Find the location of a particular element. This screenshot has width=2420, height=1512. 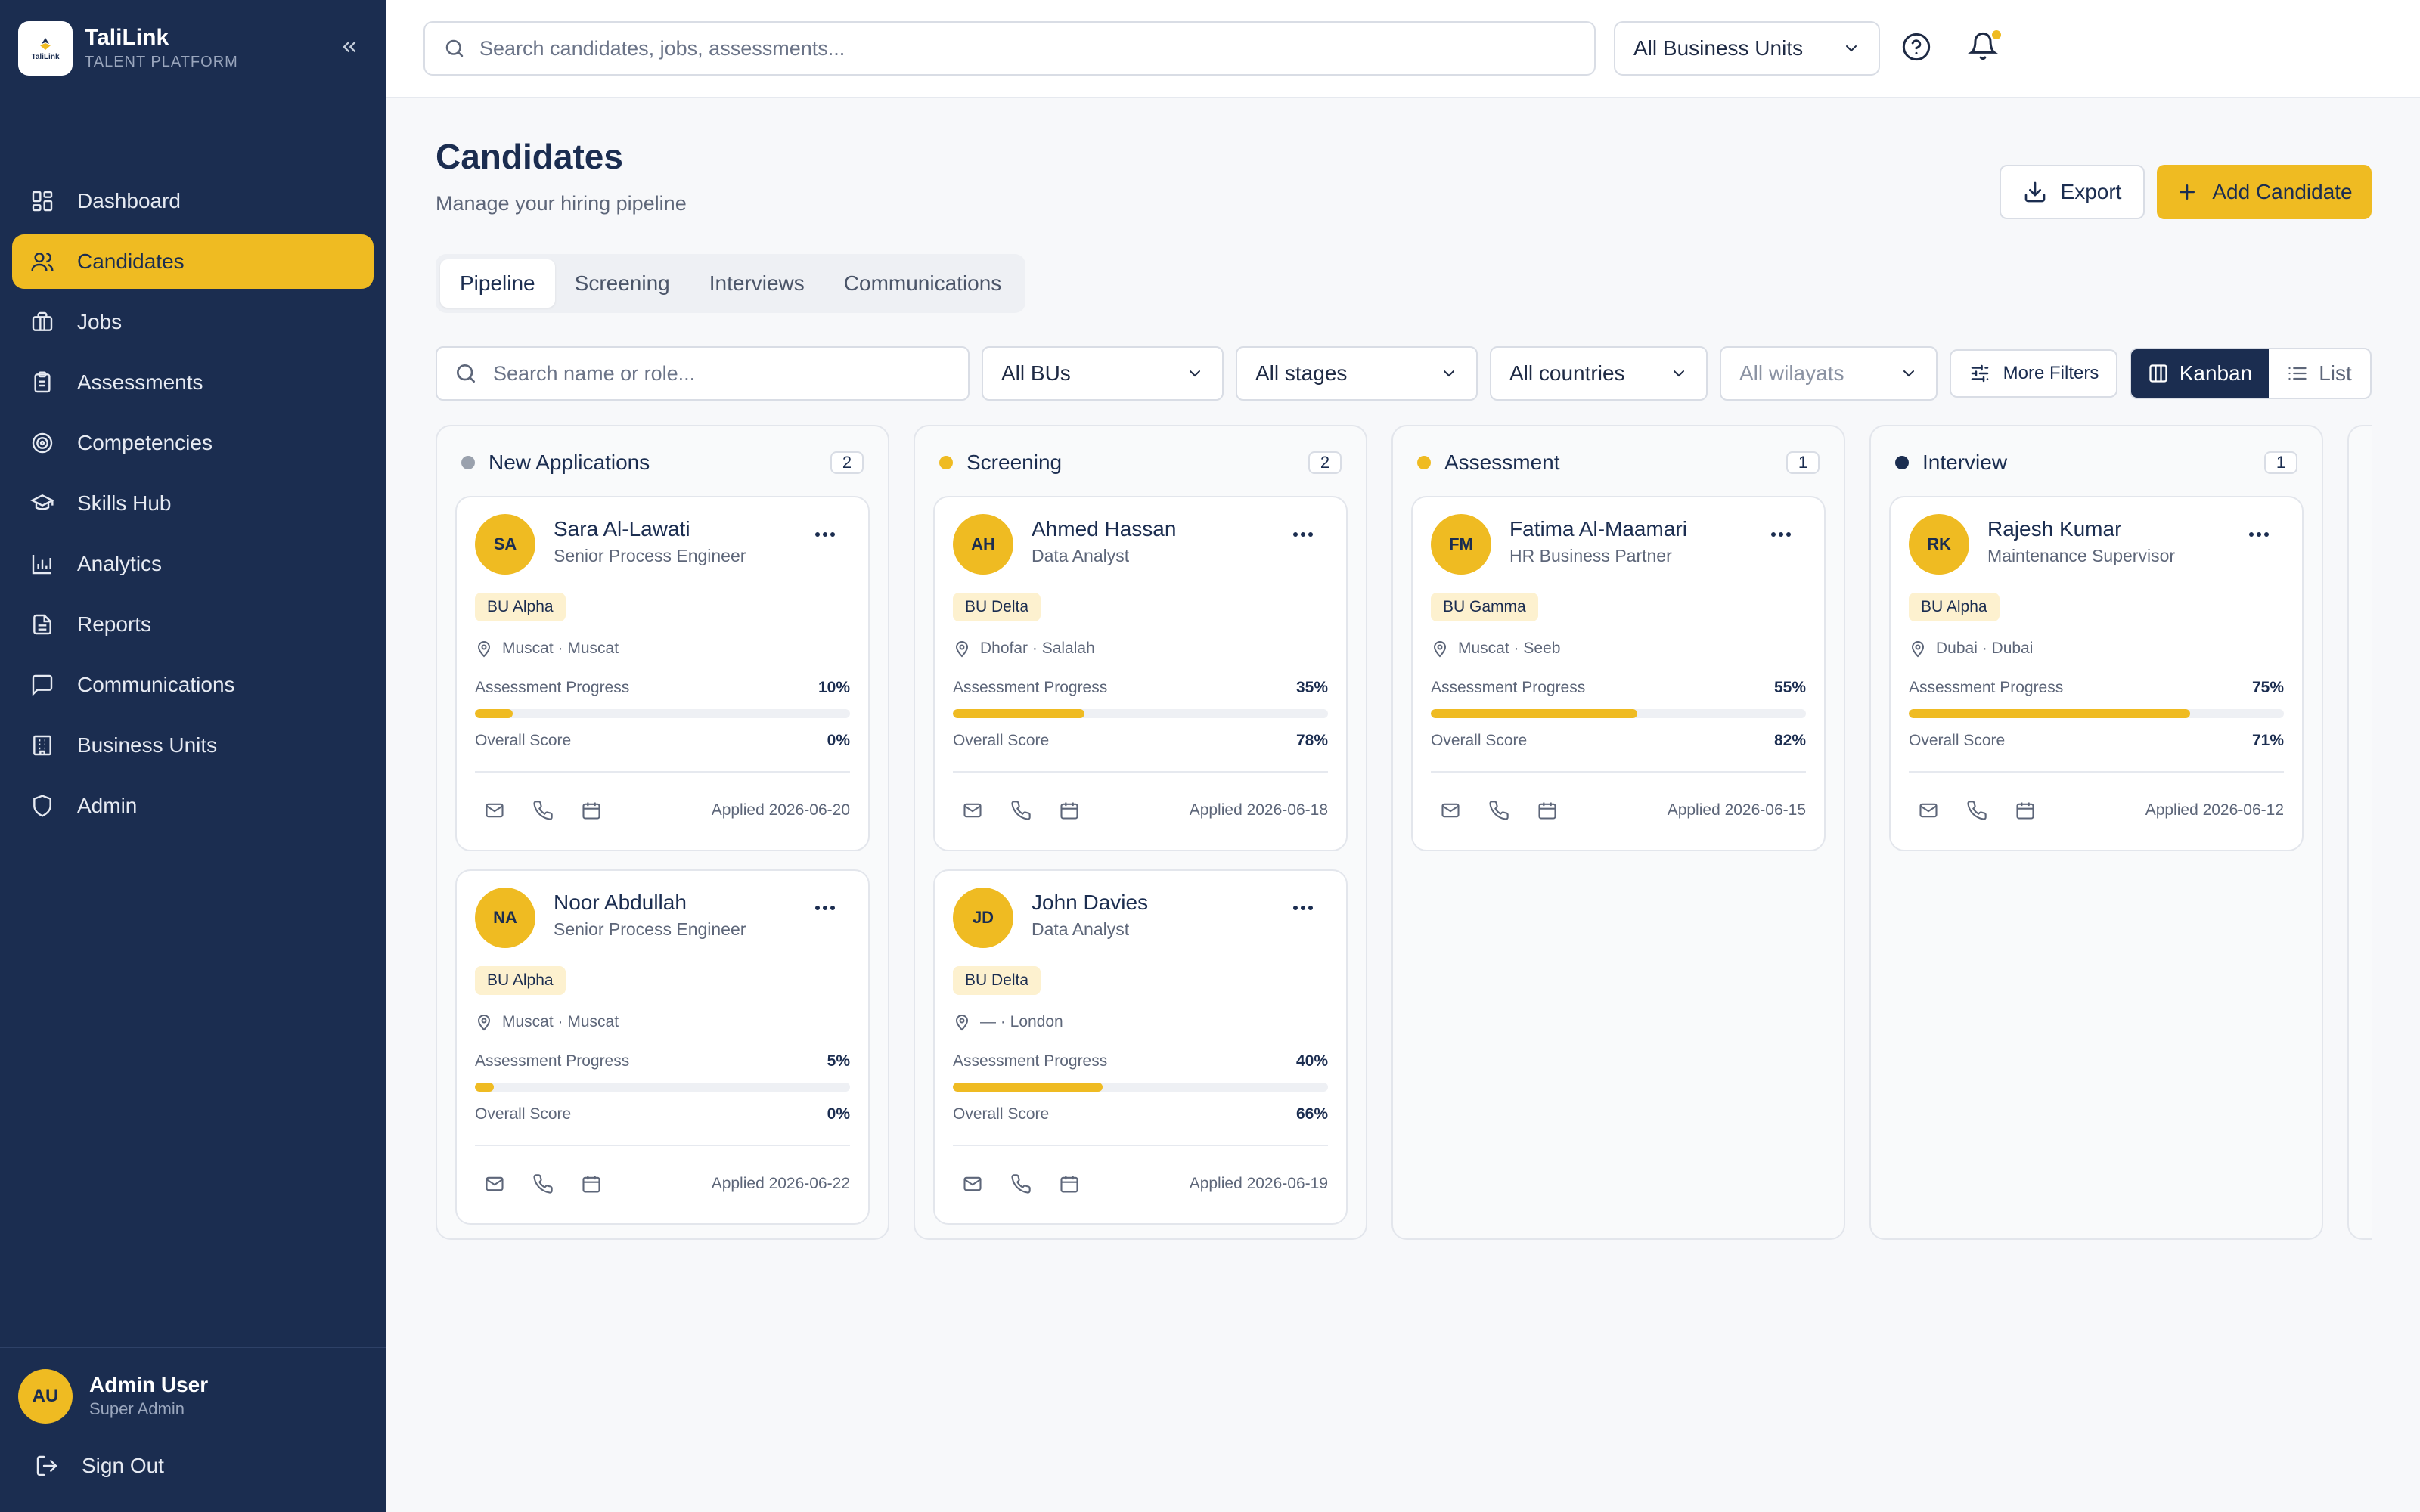

wilayat-filter-select: All wilayats is located at coordinates (1829, 373).